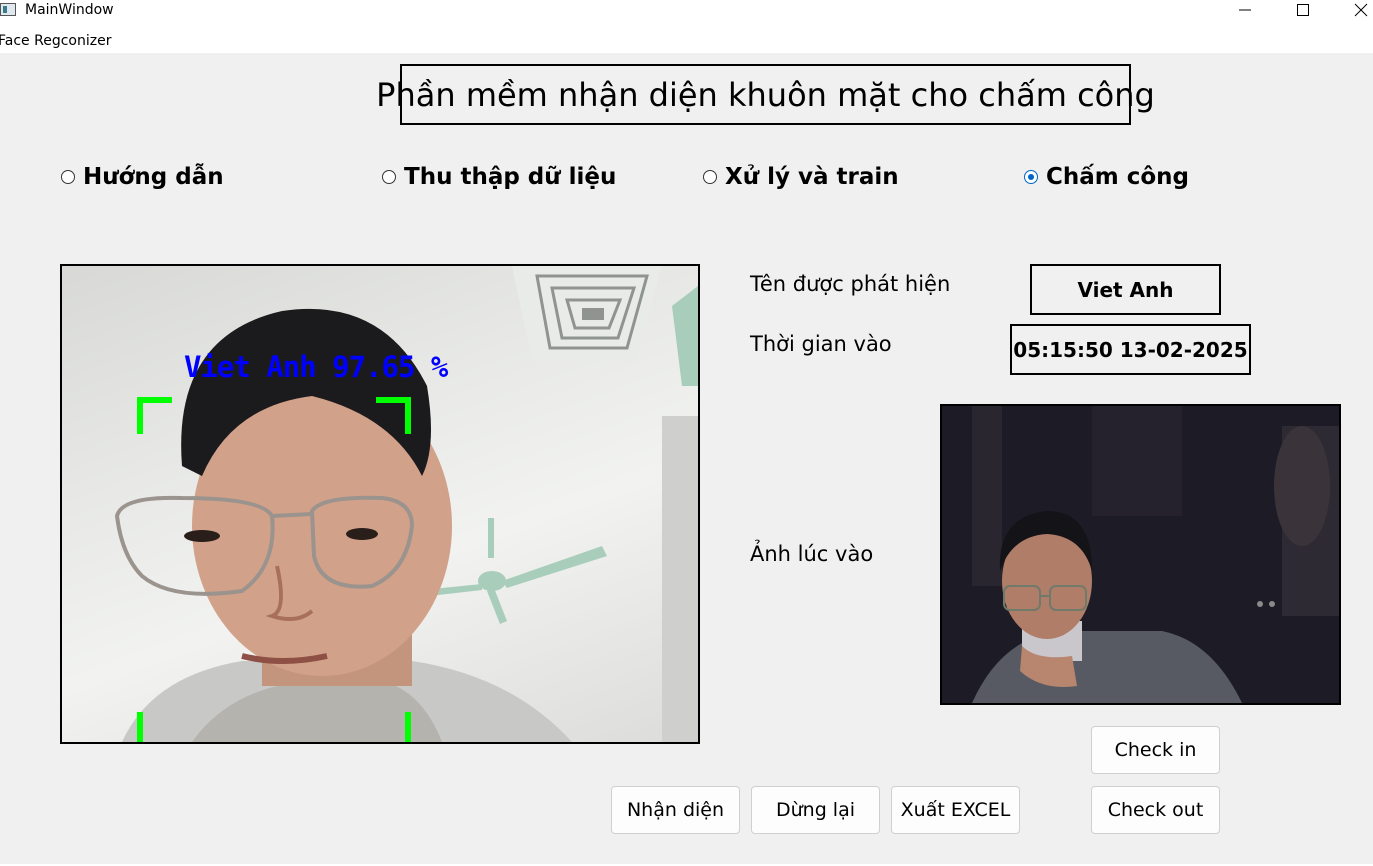  Describe the element at coordinates (850, 284) in the screenshot. I see `detected-name-label: Tên được phát hiện` at that location.